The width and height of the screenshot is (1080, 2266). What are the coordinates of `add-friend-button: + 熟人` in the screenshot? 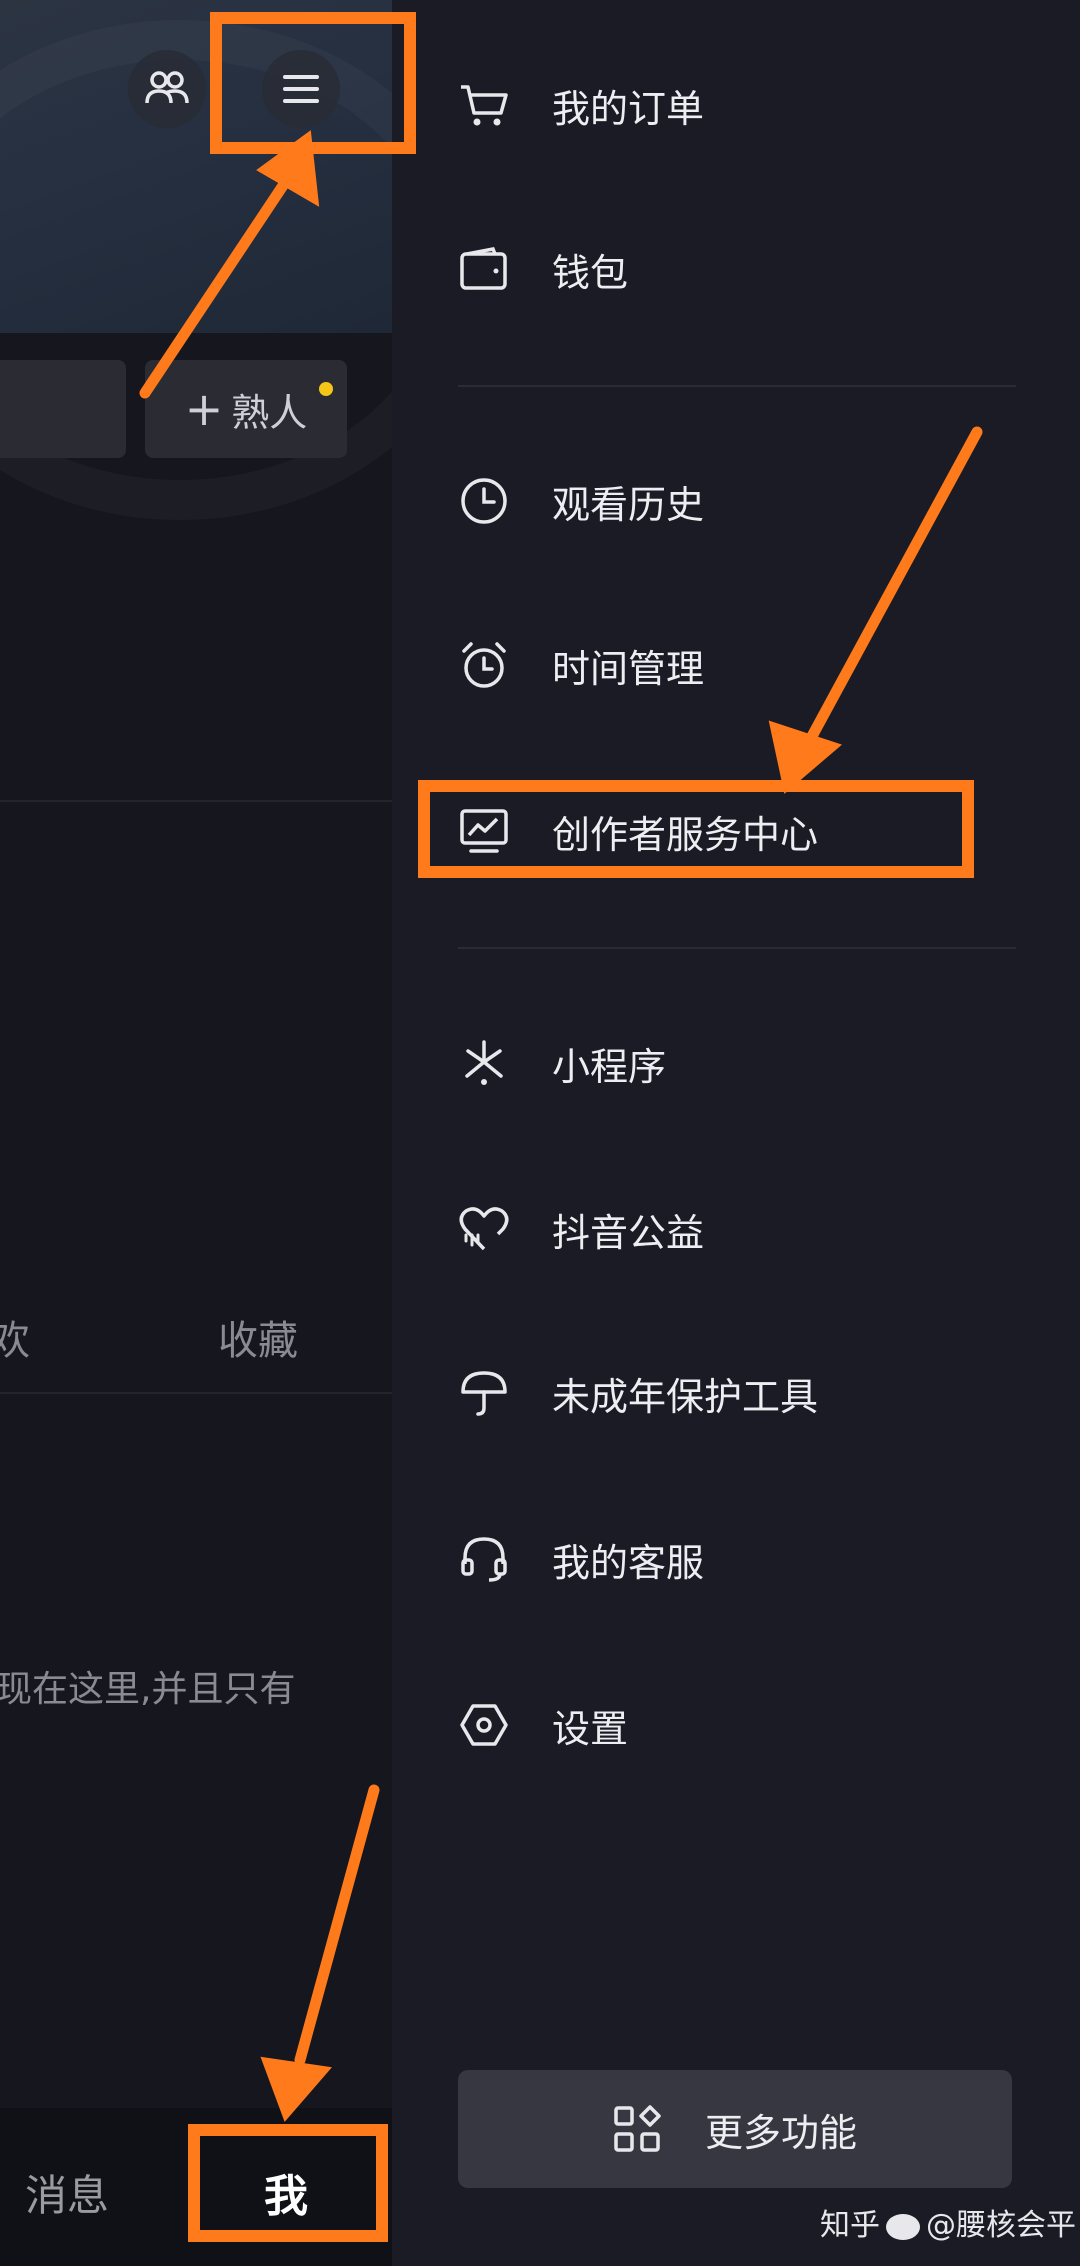 It's located at (246, 409).